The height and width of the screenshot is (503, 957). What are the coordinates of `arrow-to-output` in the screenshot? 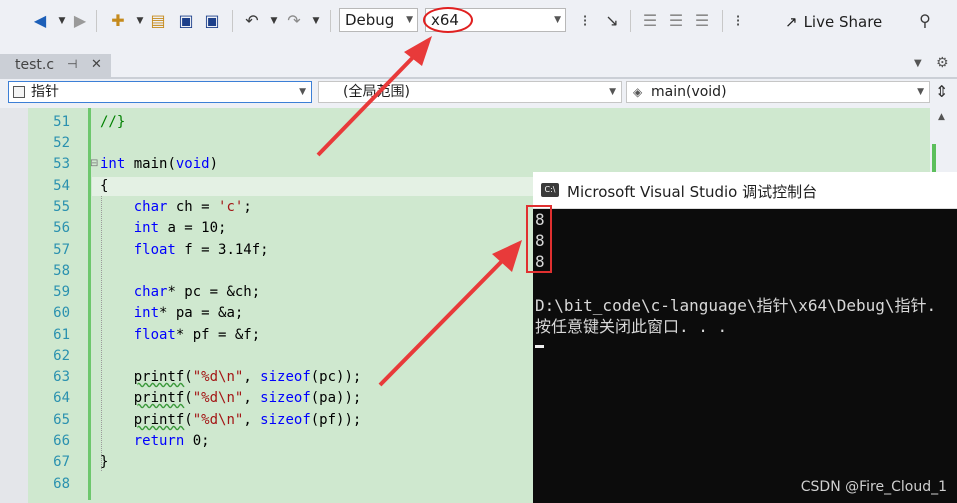 It's located at (450, 313).